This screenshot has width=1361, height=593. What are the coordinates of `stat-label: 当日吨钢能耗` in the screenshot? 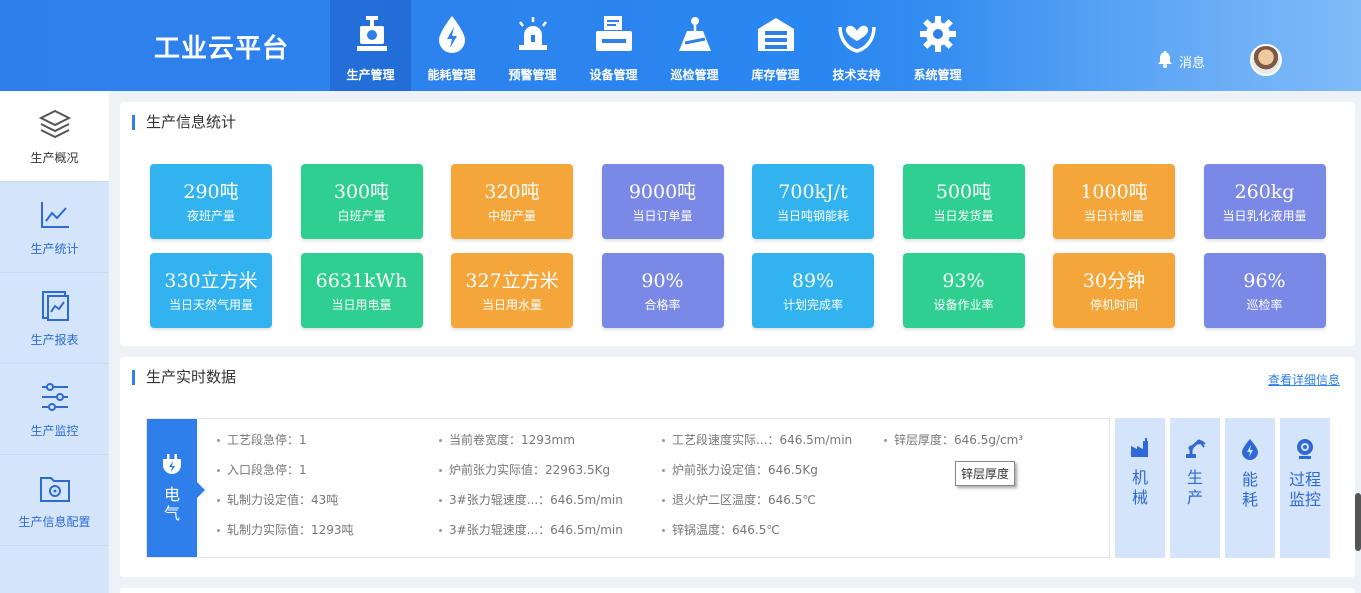 It's located at (812, 215).